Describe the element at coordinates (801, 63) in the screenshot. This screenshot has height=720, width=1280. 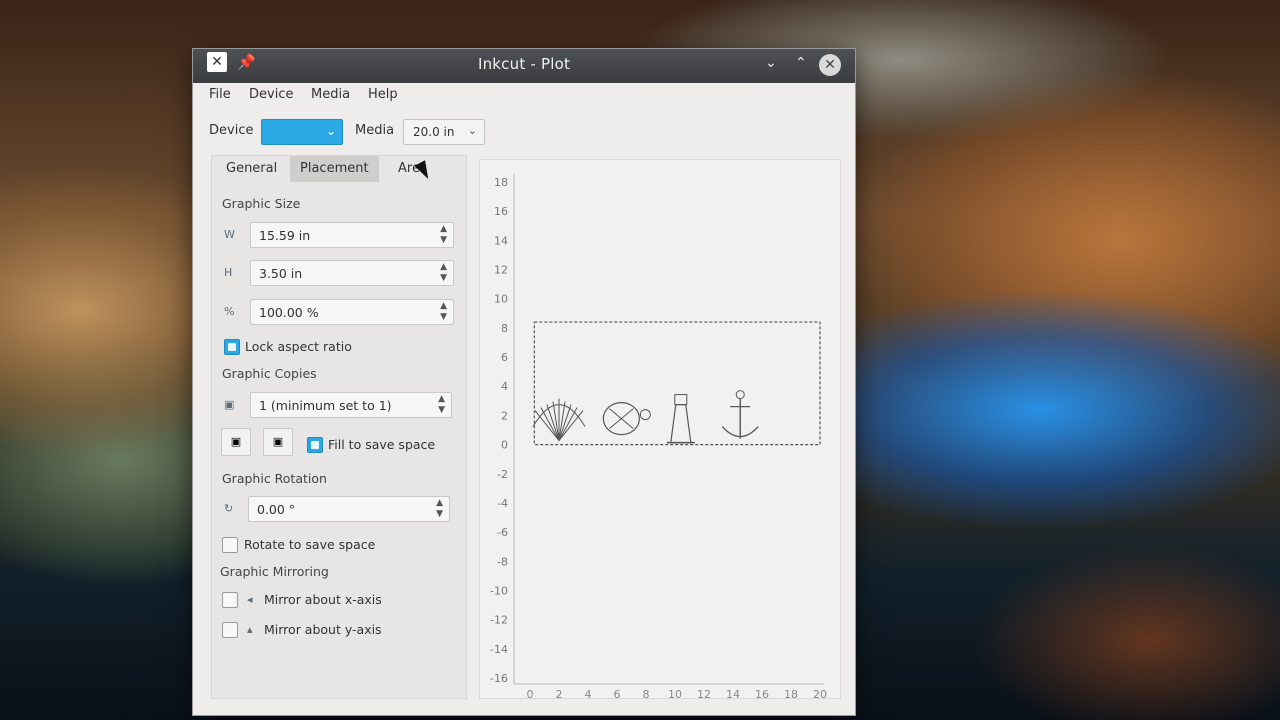
I see `chevron-up-icon: ⌃` at that location.